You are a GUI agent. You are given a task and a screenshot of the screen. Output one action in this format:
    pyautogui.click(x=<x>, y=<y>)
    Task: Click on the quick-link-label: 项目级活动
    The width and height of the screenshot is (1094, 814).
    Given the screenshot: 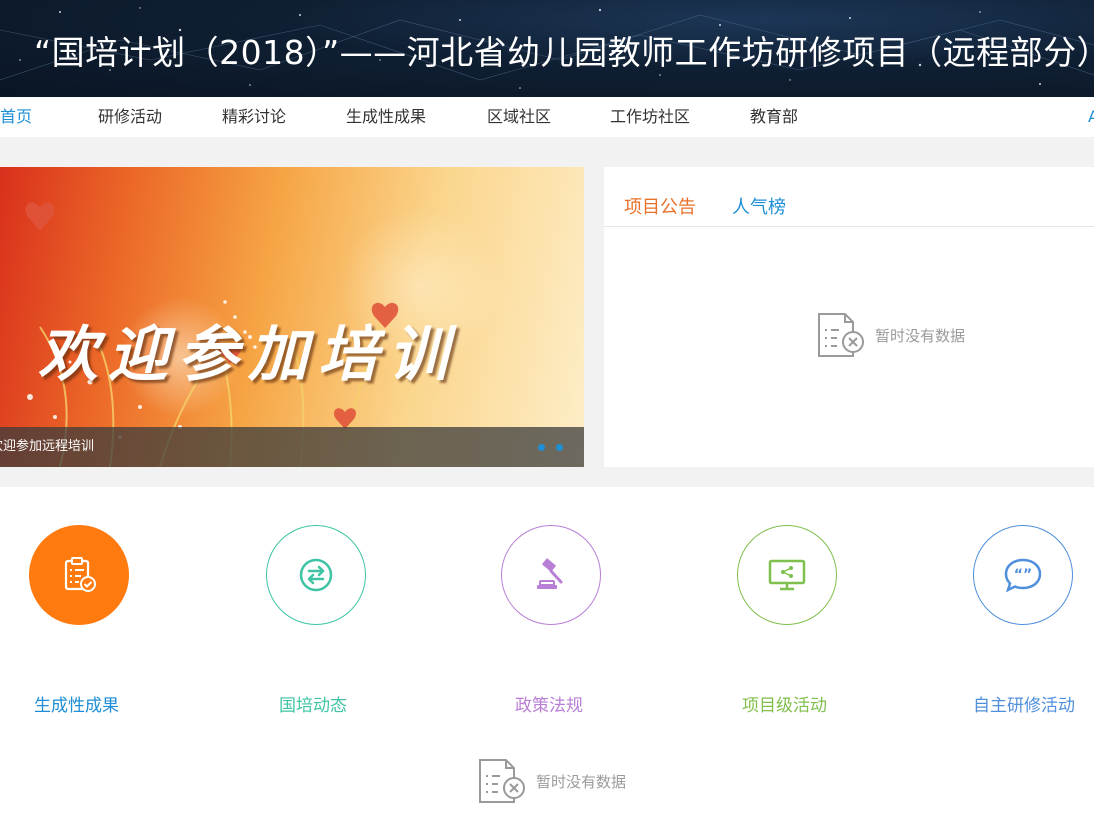 What is the action you would take?
    pyautogui.click(x=784, y=703)
    